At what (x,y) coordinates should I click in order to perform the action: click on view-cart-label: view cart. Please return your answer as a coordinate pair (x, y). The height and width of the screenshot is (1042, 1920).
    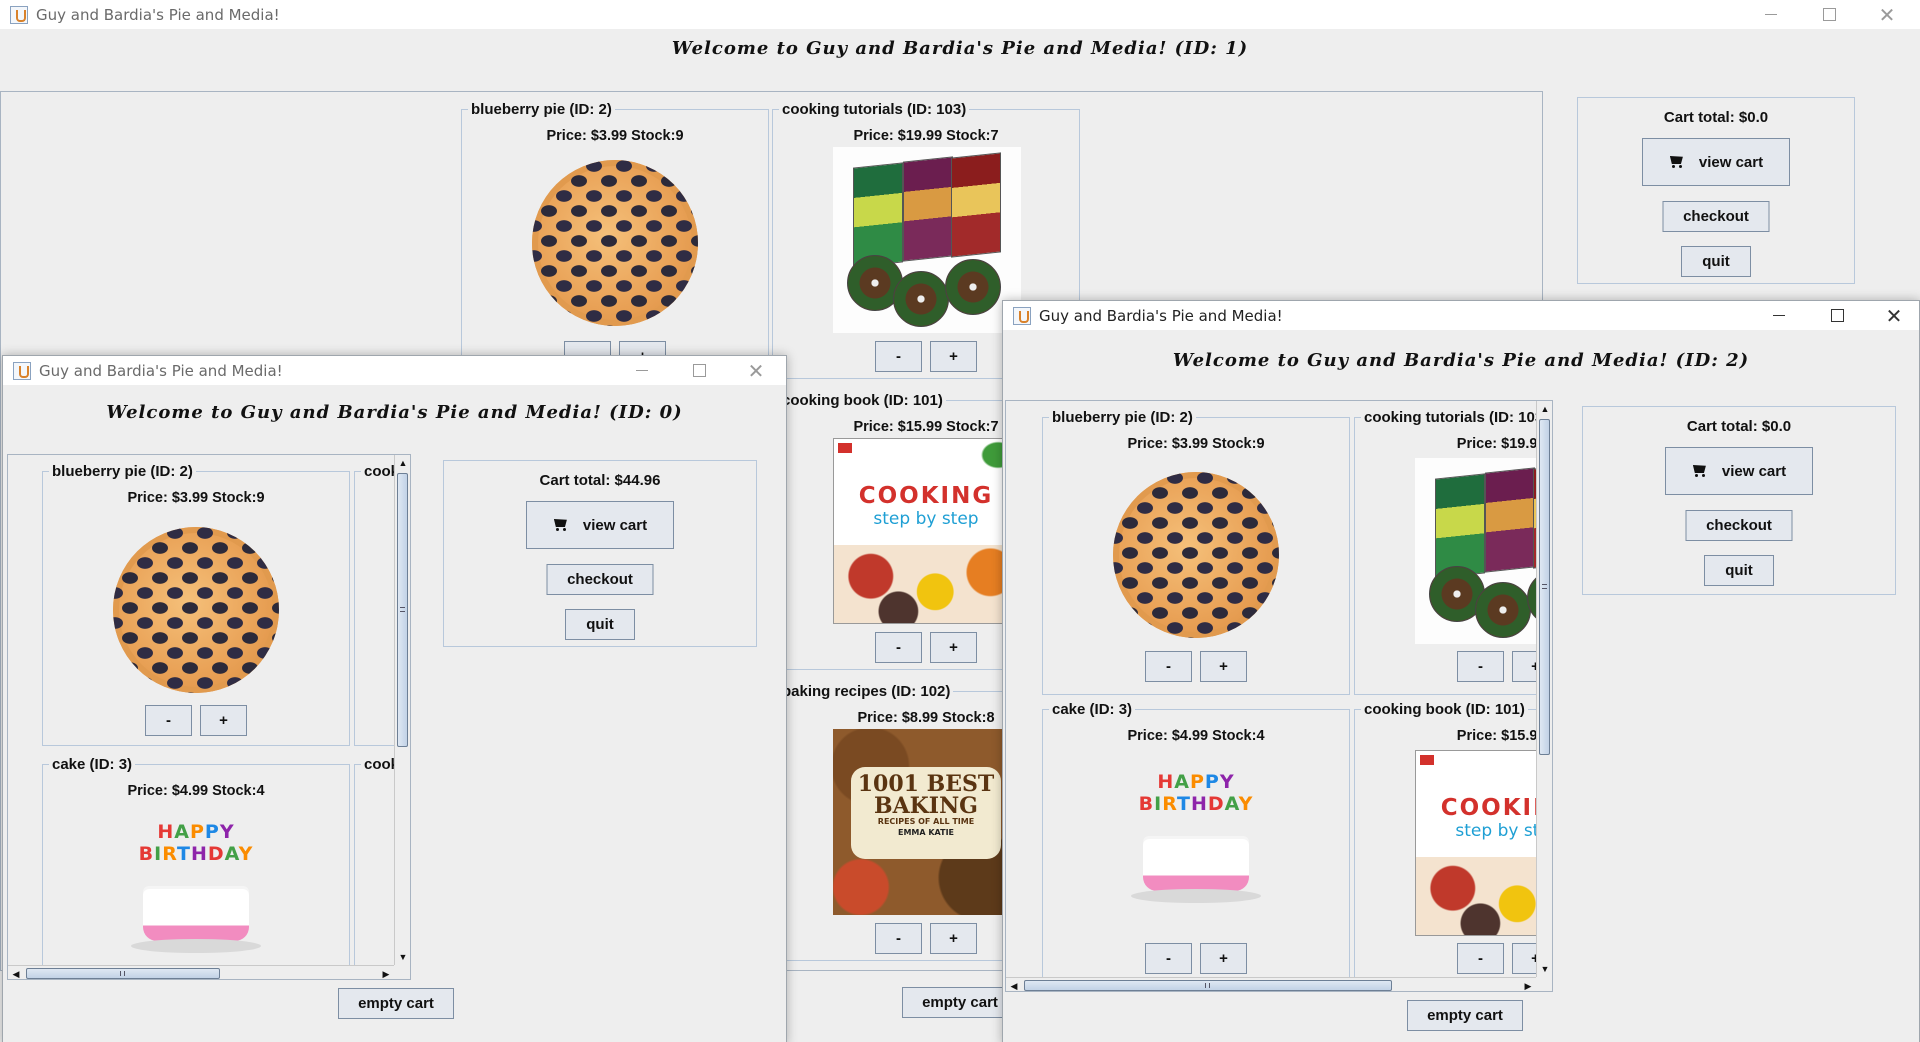
    Looking at the image, I should click on (1731, 162).